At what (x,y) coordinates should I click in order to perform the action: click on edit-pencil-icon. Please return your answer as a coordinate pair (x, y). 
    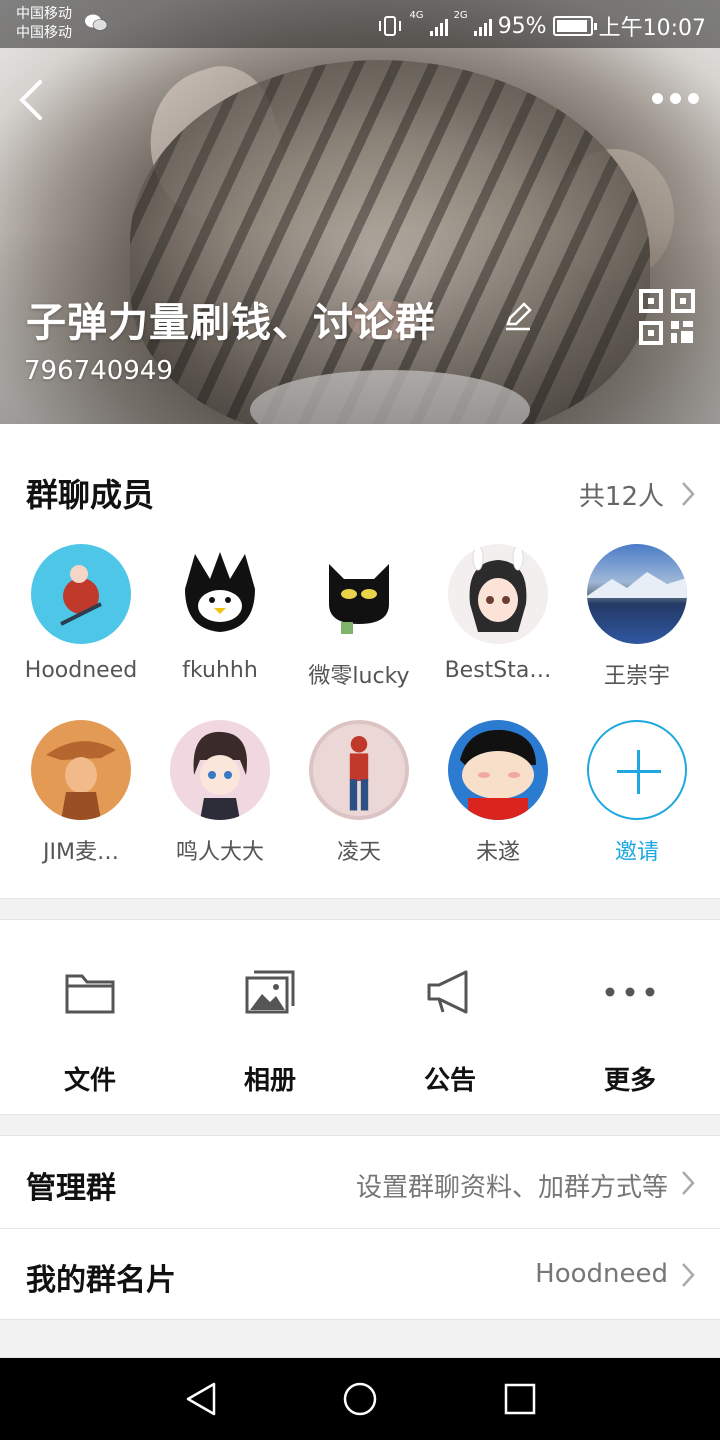
    Looking at the image, I should click on (518, 316).